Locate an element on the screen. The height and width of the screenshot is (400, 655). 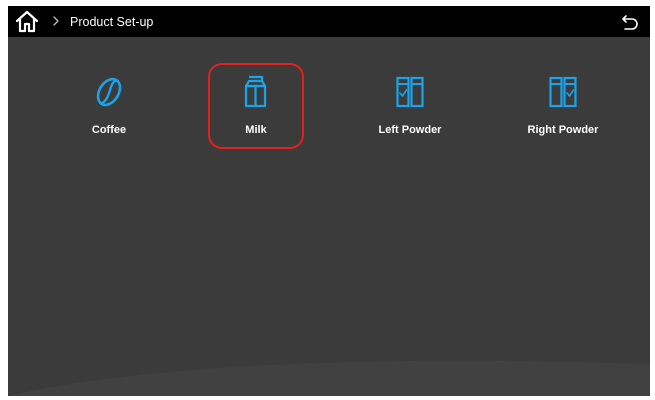
breadcrumb-separator is located at coordinates (56, 21).